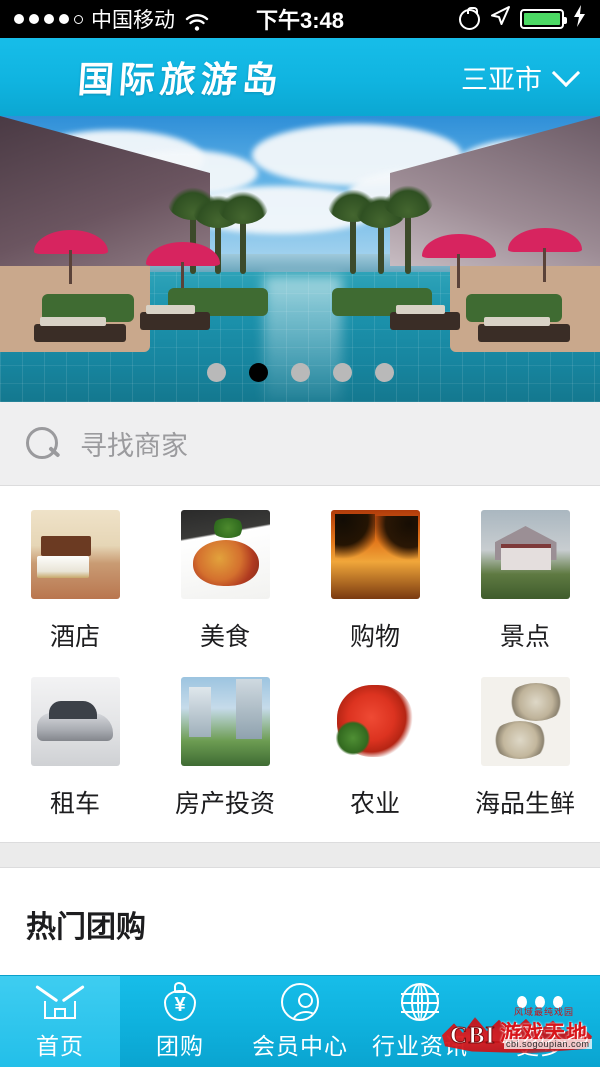 The width and height of the screenshot is (600, 1067). I want to click on tab-member-center: 会员中心, so click(300, 1021).